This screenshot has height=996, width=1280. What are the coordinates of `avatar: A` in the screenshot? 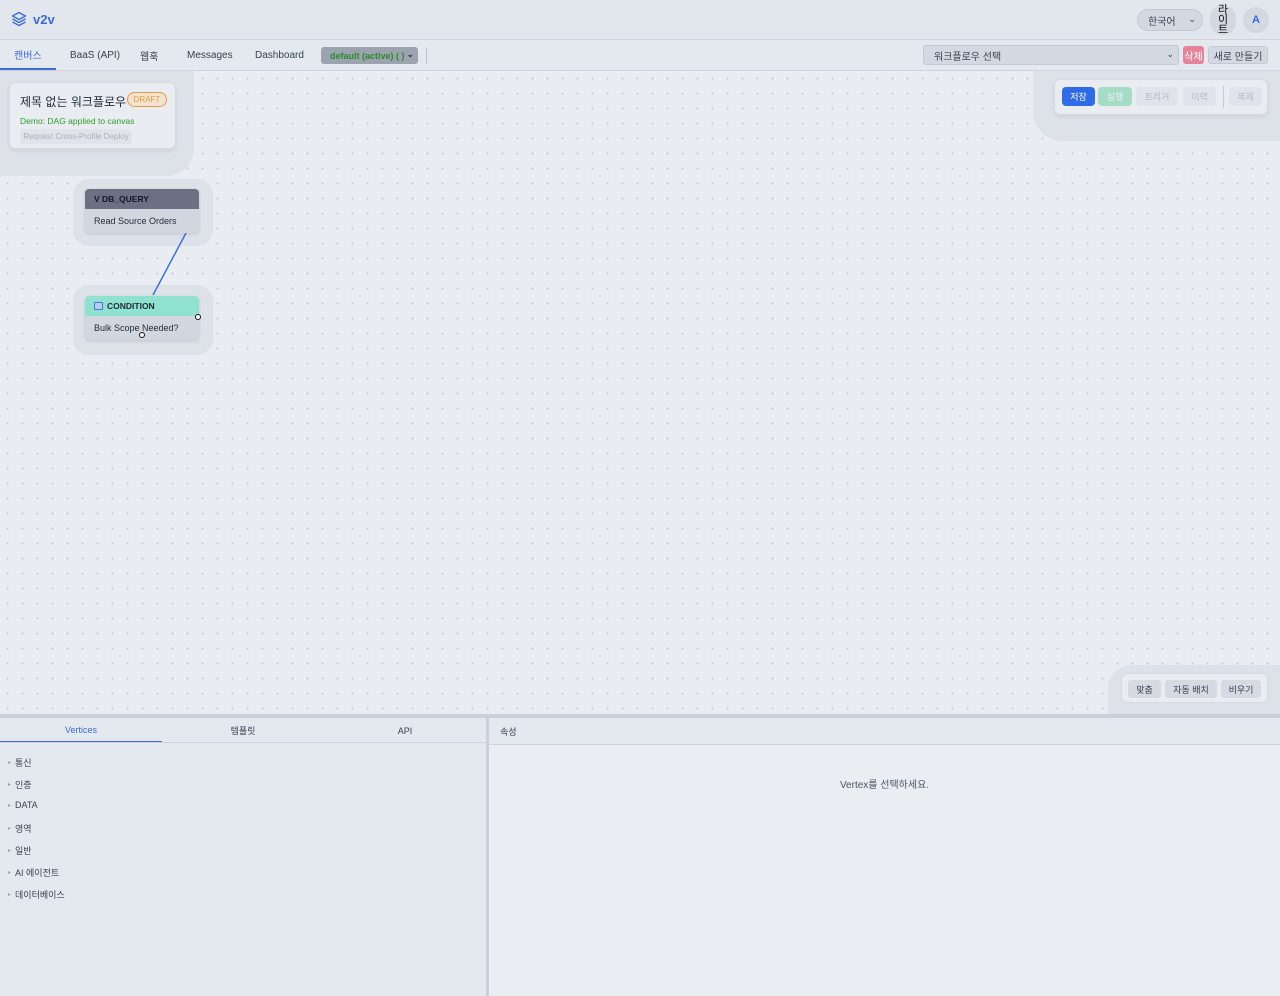 It's located at (1256, 20).